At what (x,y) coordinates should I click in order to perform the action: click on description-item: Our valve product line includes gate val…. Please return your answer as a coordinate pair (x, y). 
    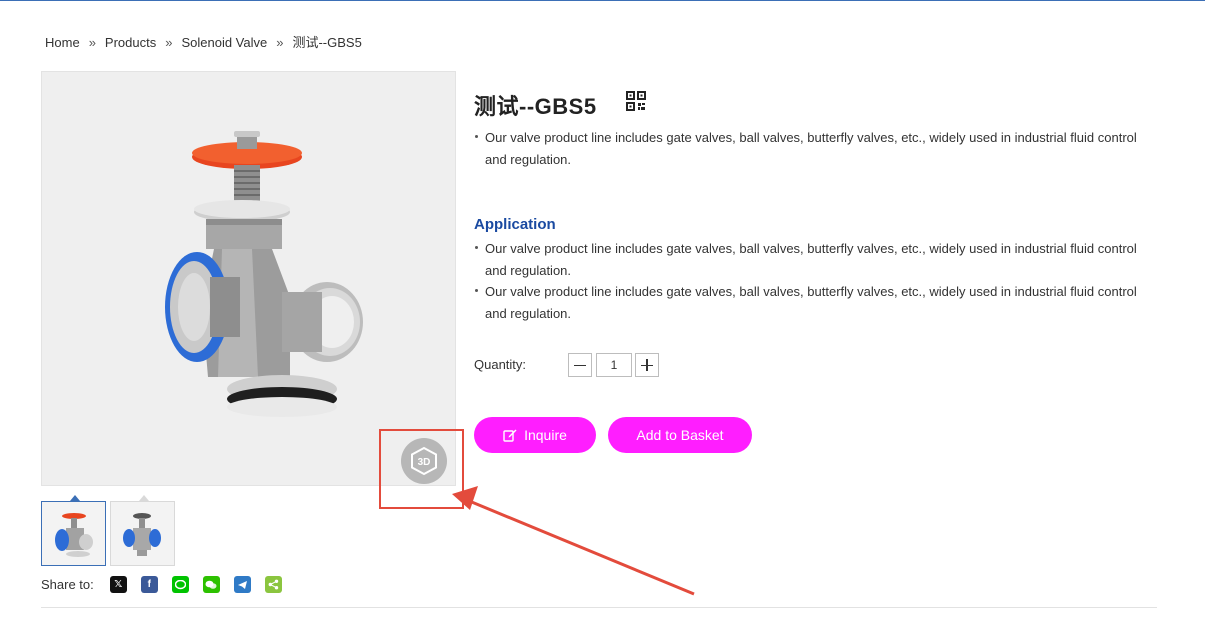
    Looking at the image, I should click on (814, 148).